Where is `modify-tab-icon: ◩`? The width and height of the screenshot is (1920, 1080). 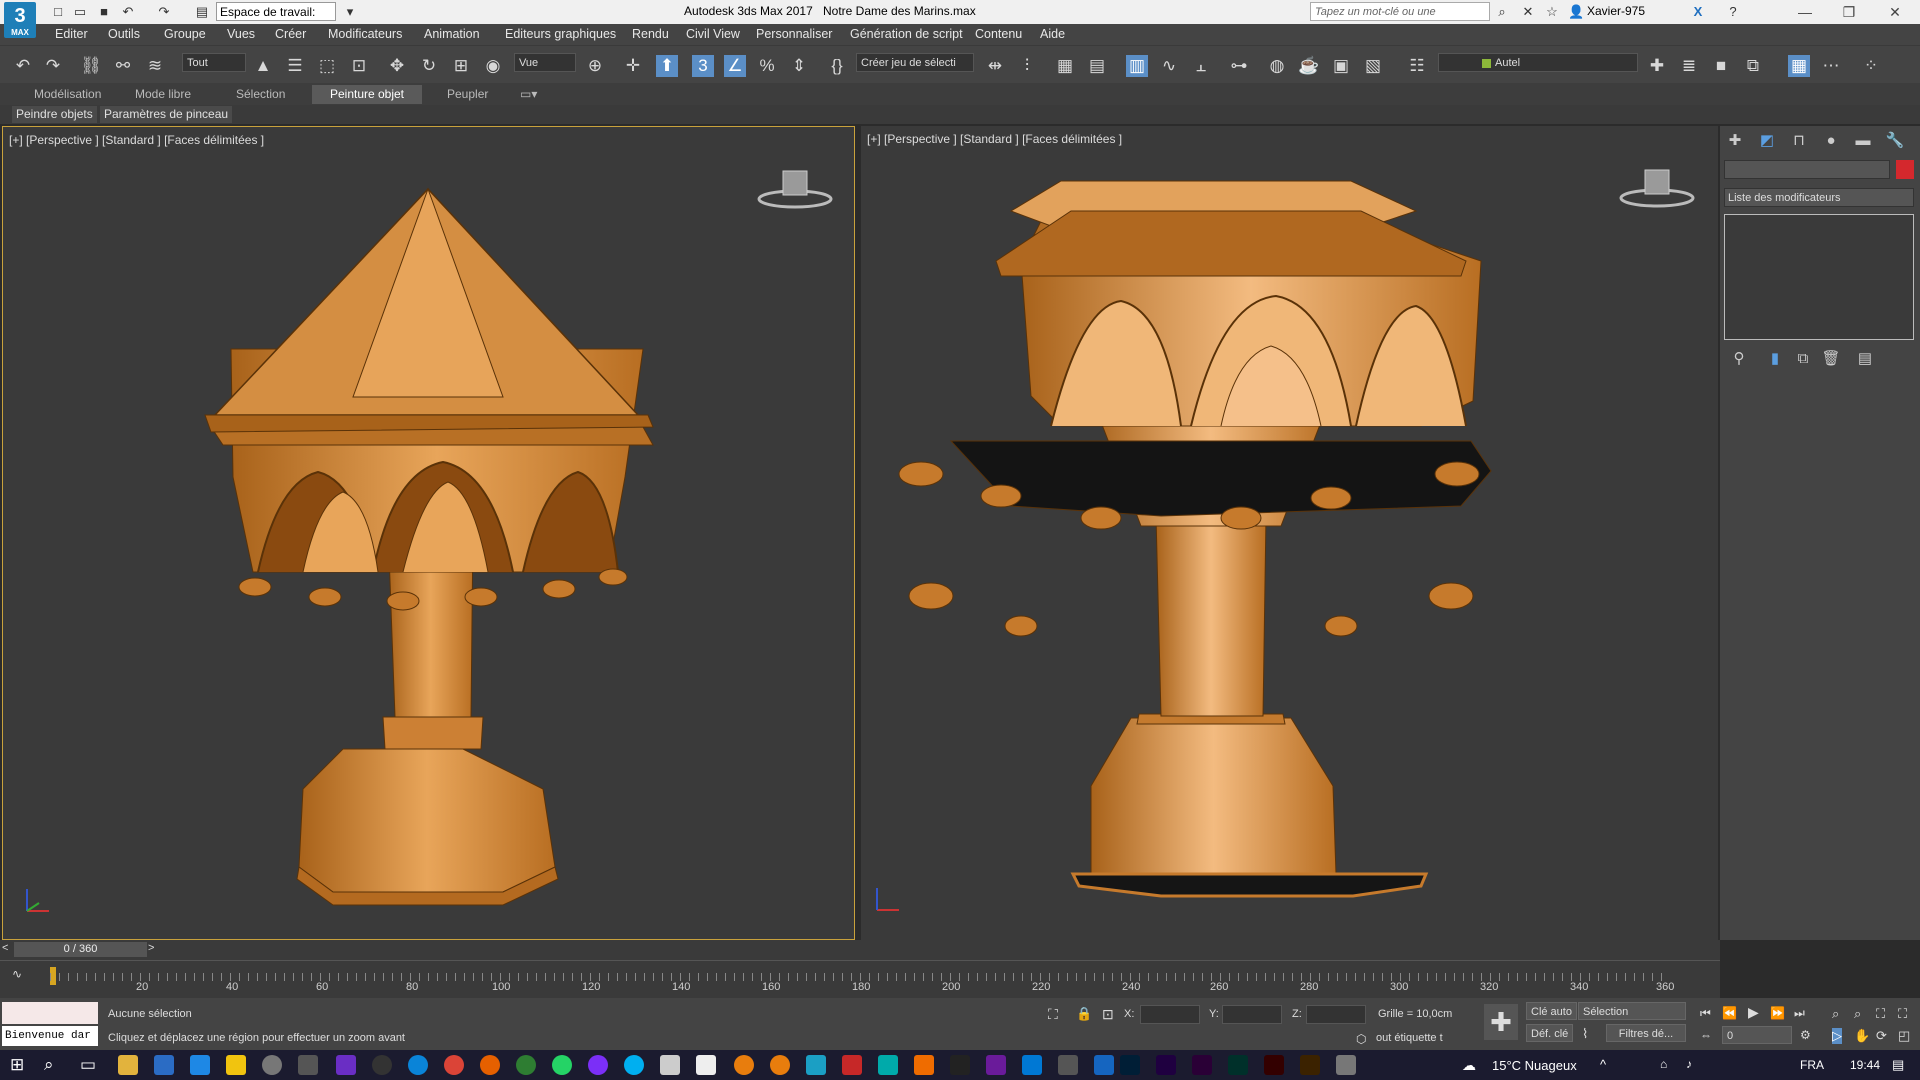
modify-tab-icon: ◩ is located at coordinates (1767, 141).